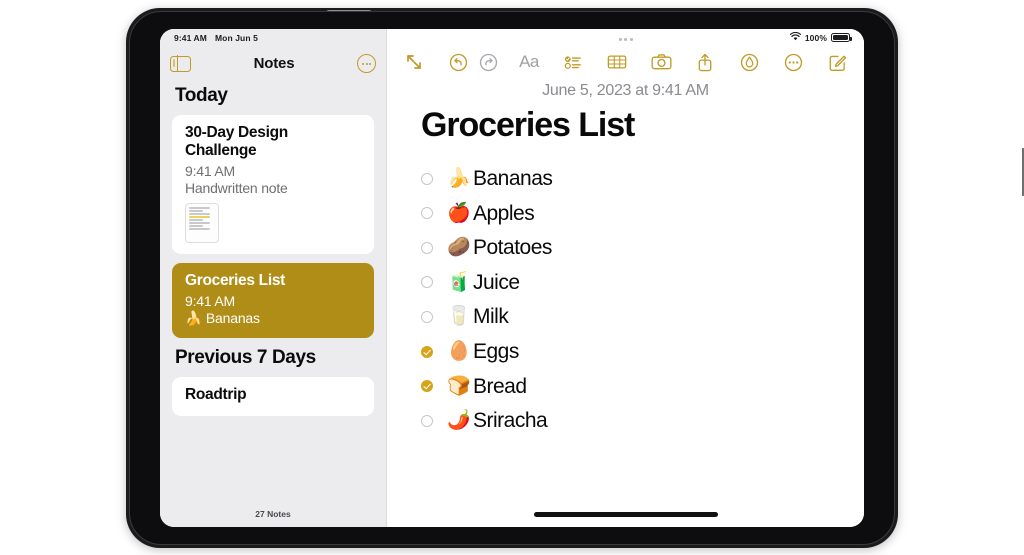 Image resolution: width=1024 pixels, height=555 pixels. What do you see at coordinates (366, 63) in the screenshot?
I see `sidebar-more-icon` at bounding box center [366, 63].